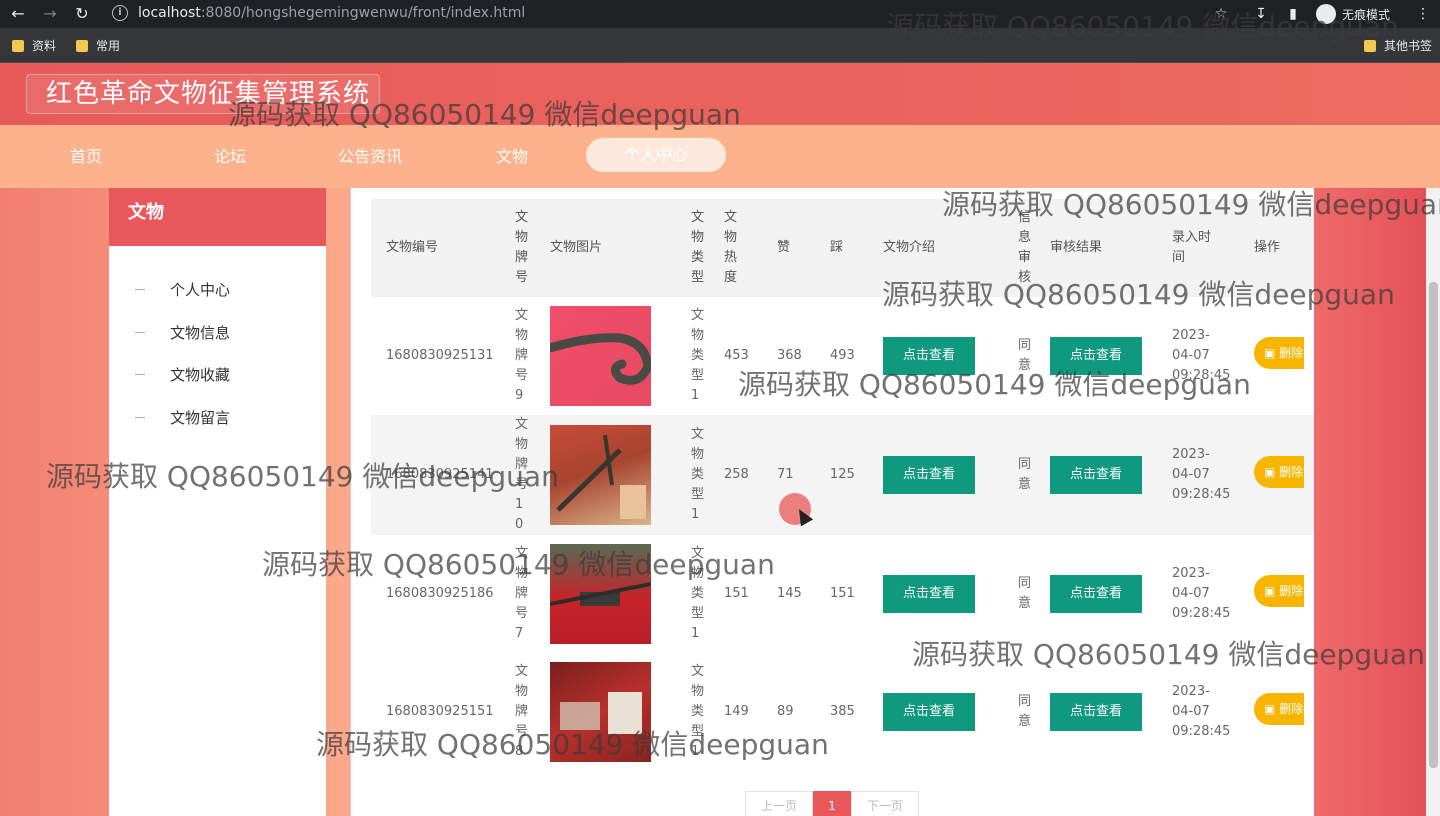 The height and width of the screenshot is (816, 1440). Describe the element at coordinates (217, 502) in the screenshot. I see `side-menu: 文物 个人中心 文物信息 文物收藏 文物留言` at that location.